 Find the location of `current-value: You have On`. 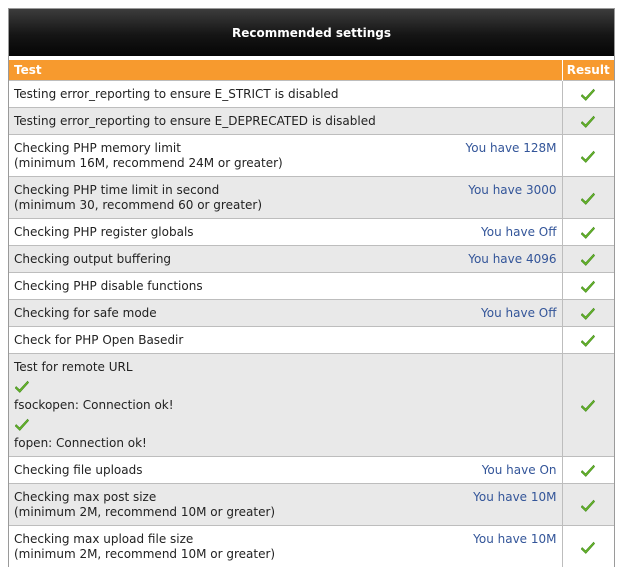

current-value: You have On is located at coordinates (519, 470).